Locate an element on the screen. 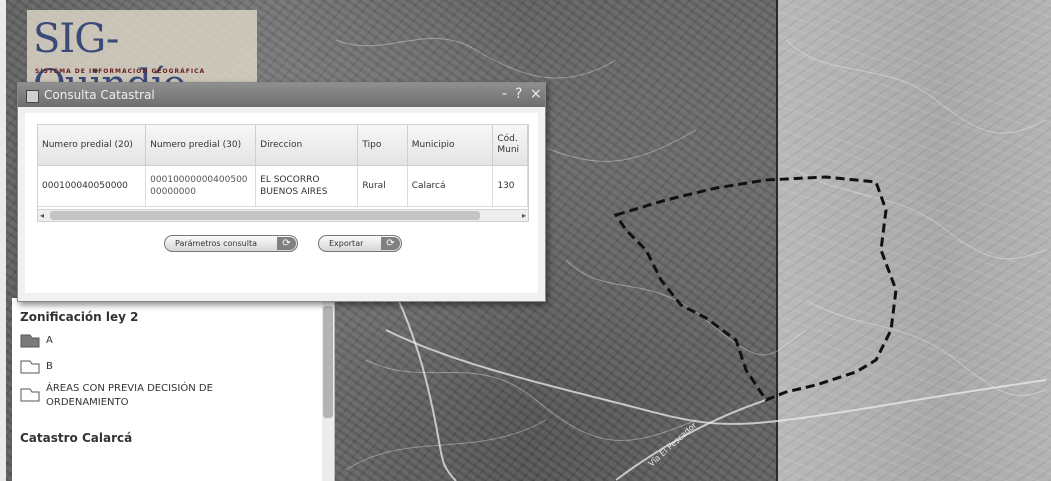 This screenshot has width=1051, height=481. legend-scrollbar is located at coordinates (328, 389).